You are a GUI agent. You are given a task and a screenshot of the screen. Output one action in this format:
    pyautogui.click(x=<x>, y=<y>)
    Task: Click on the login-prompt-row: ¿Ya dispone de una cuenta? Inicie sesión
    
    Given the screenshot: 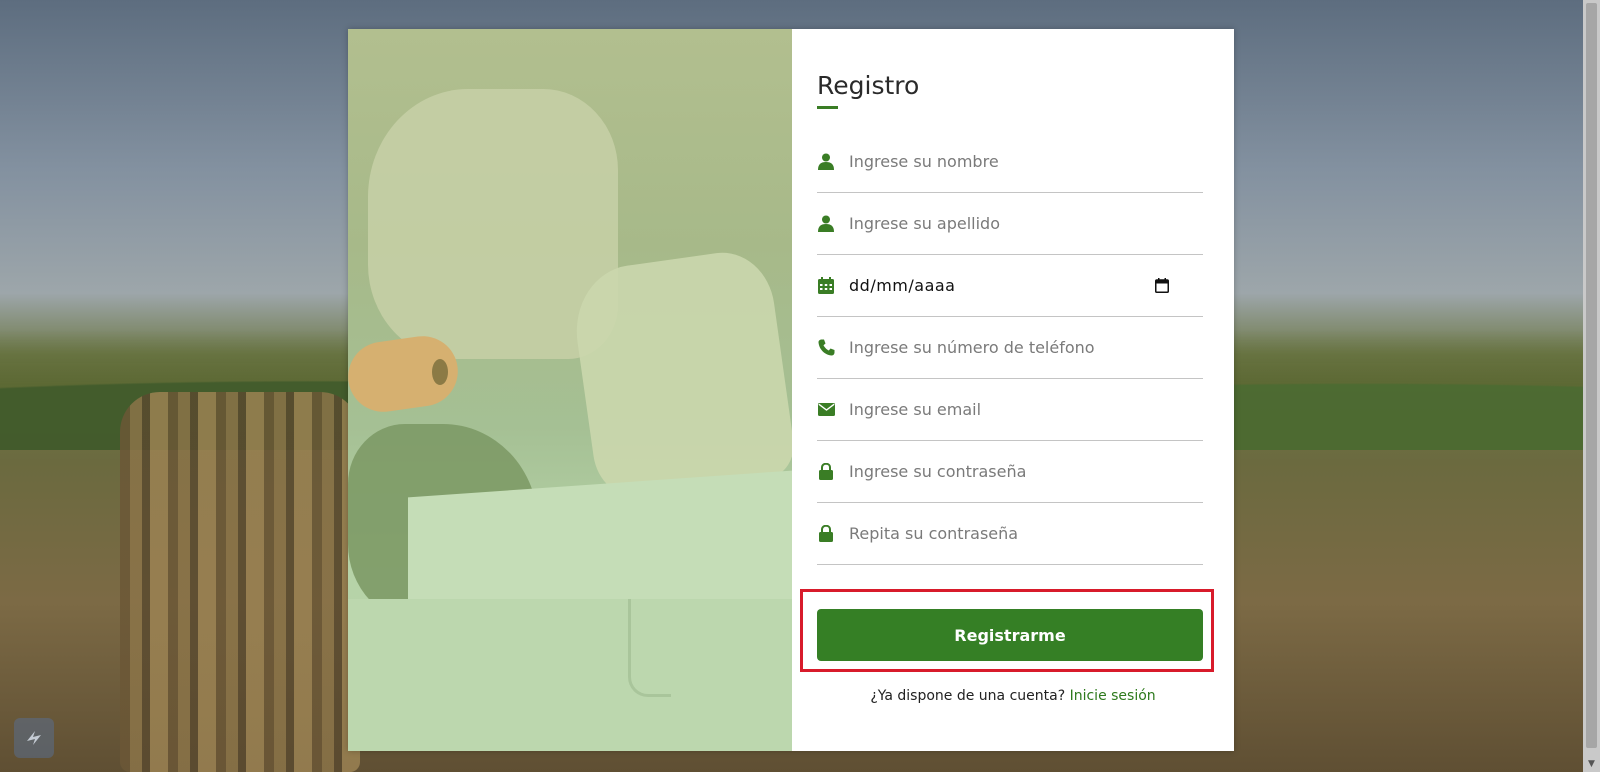 What is the action you would take?
    pyautogui.click(x=1013, y=696)
    